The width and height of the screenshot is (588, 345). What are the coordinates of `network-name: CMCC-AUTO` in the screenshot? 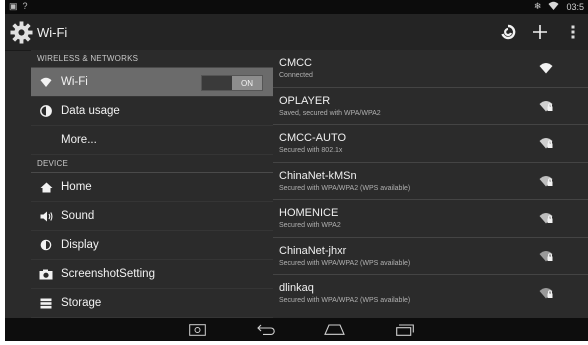 It's located at (313, 138).